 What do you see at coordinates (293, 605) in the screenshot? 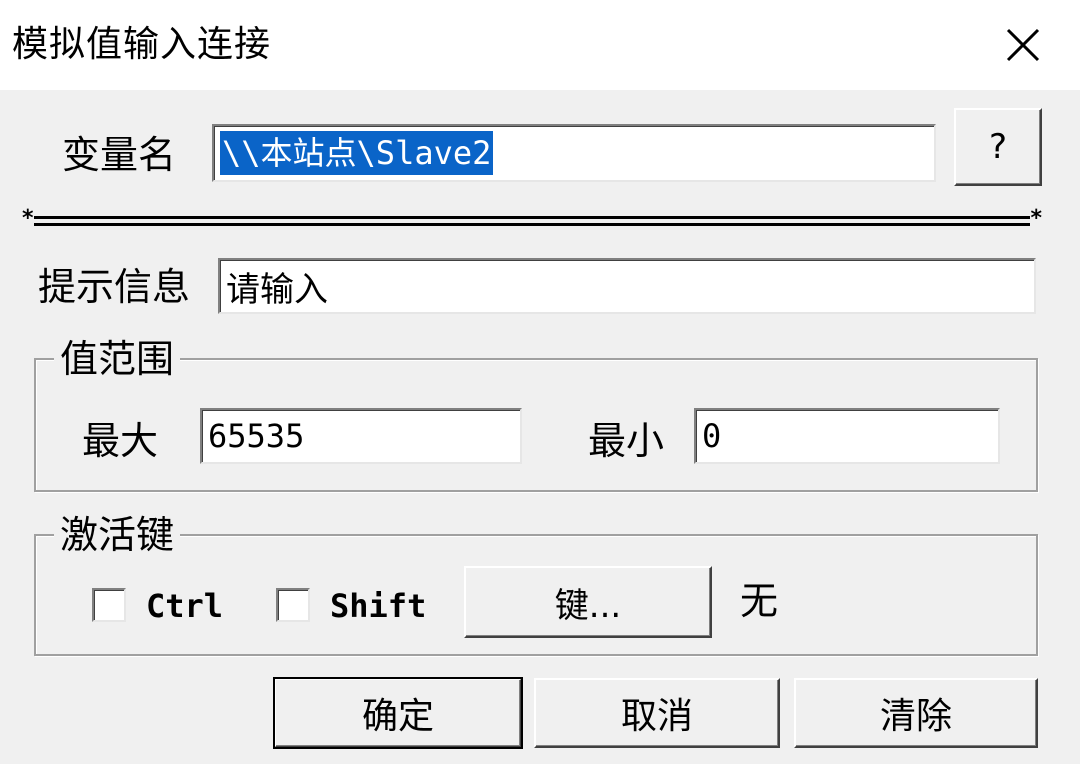
I see `shift-checkbox` at bounding box center [293, 605].